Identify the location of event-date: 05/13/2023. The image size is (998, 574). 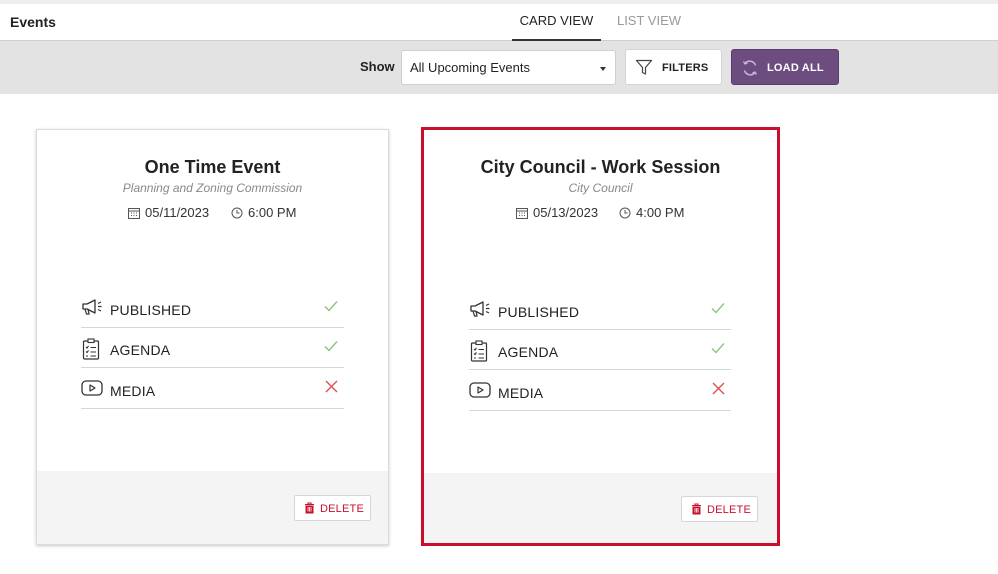
(557, 212).